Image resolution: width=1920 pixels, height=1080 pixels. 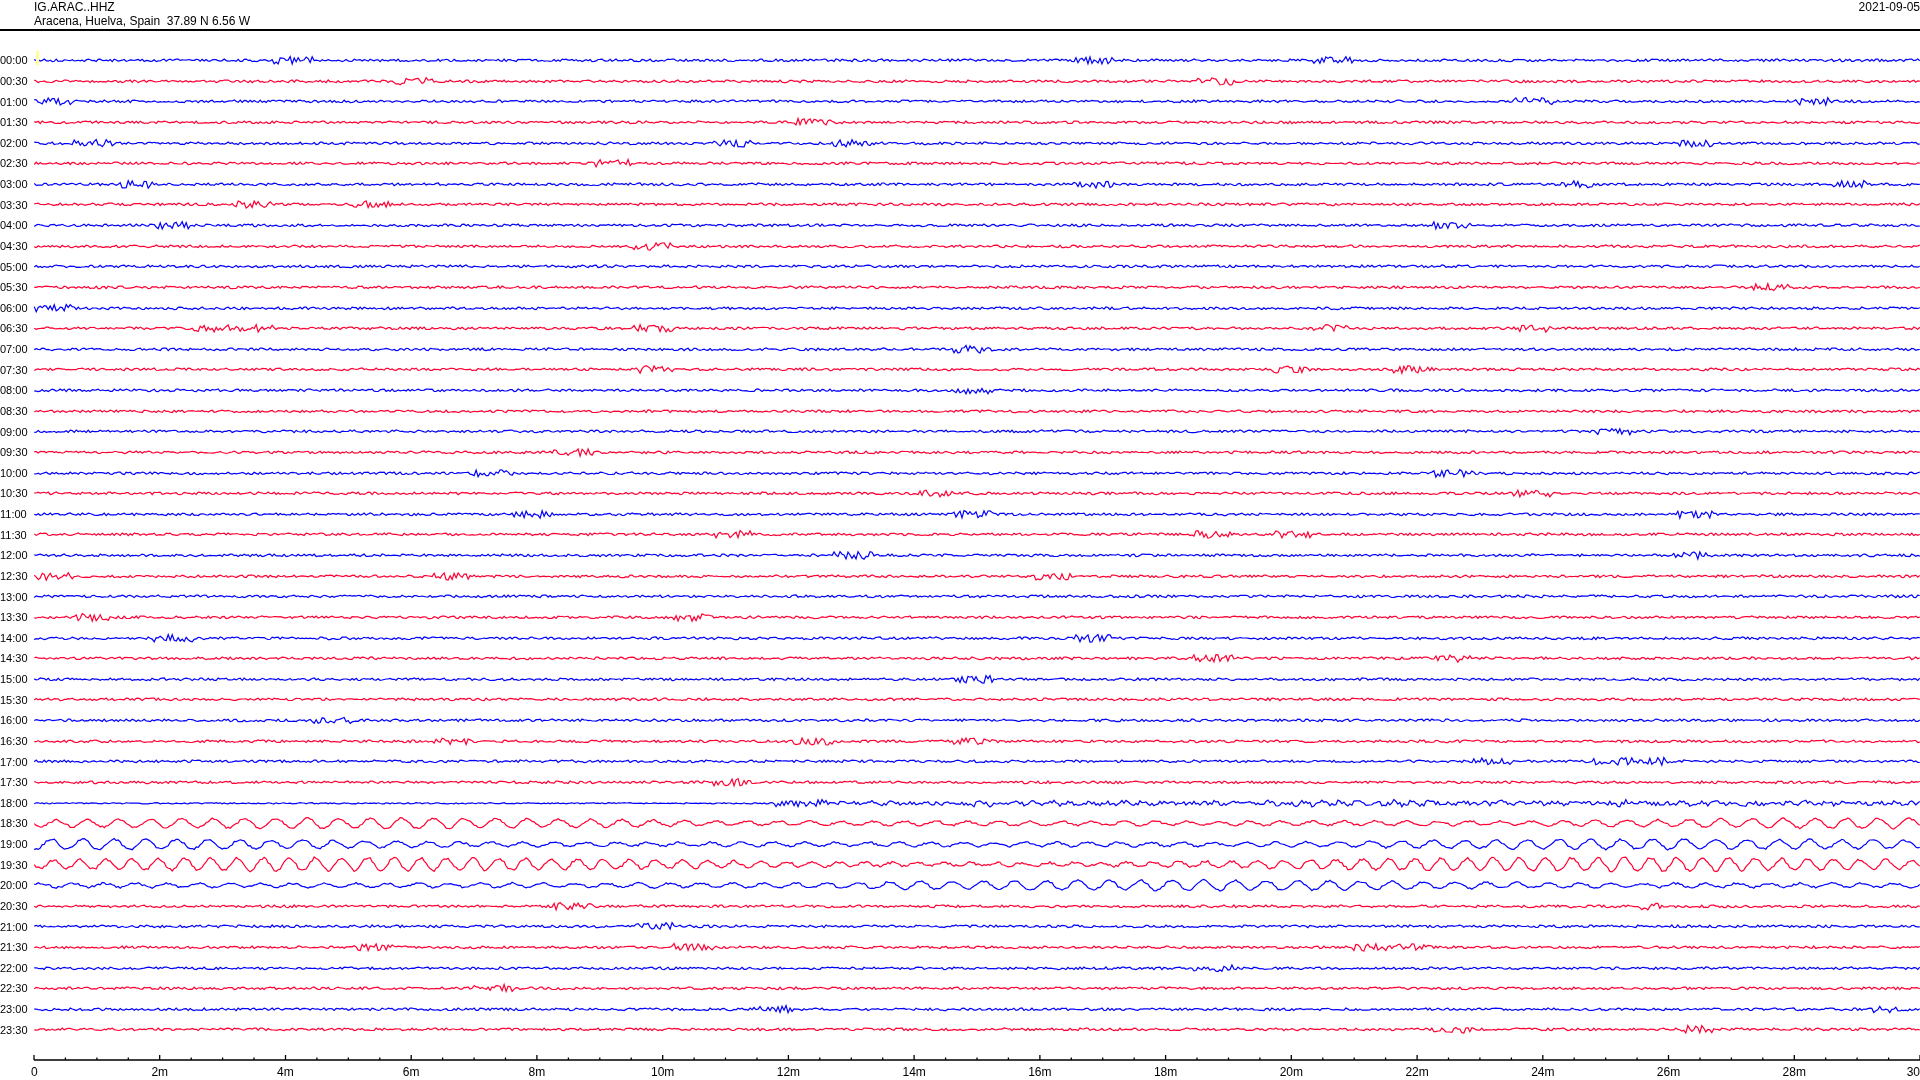 I want to click on time-label: 12:30, so click(x=14, y=575).